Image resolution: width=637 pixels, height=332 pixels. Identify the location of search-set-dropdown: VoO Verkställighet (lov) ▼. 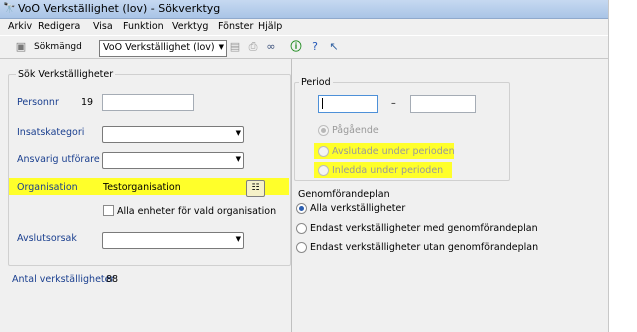
(163, 48).